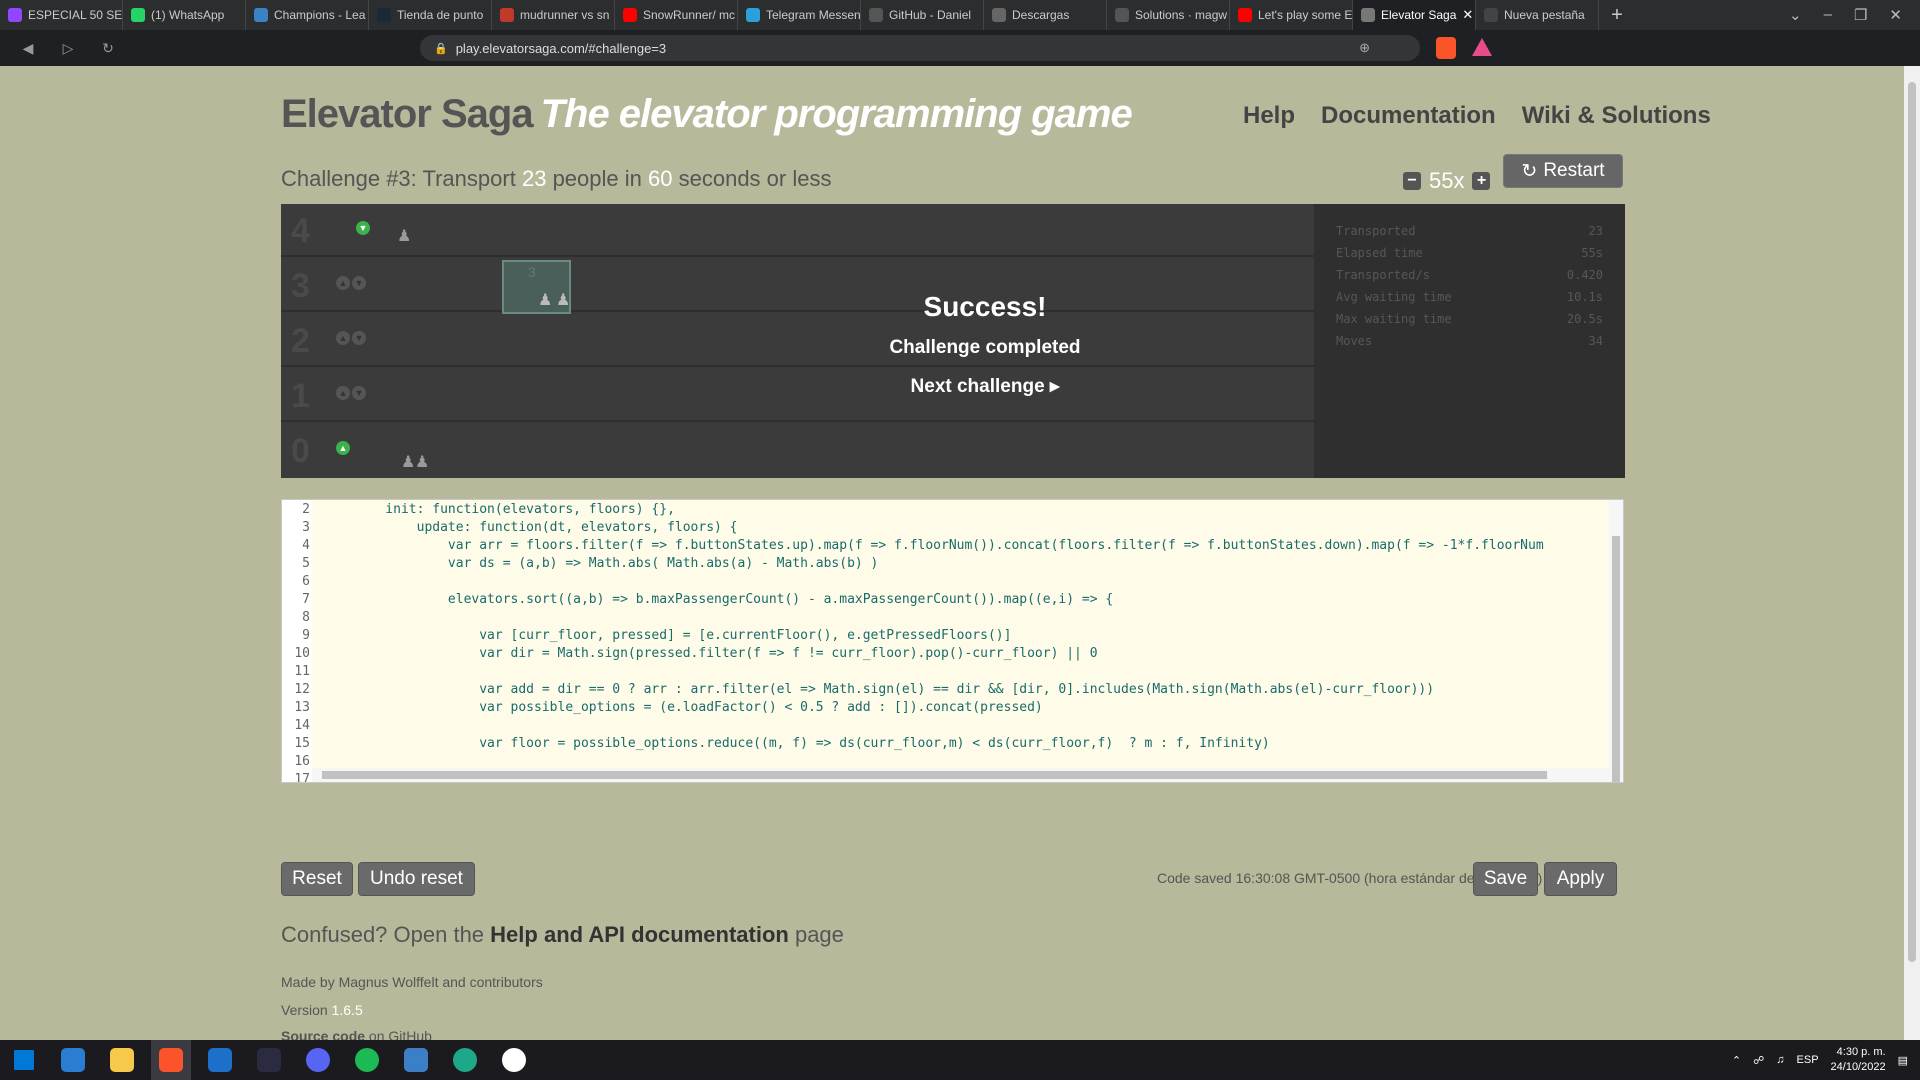  What do you see at coordinates (1592, 253) in the screenshot?
I see `stat-value: 55s` at bounding box center [1592, 253].